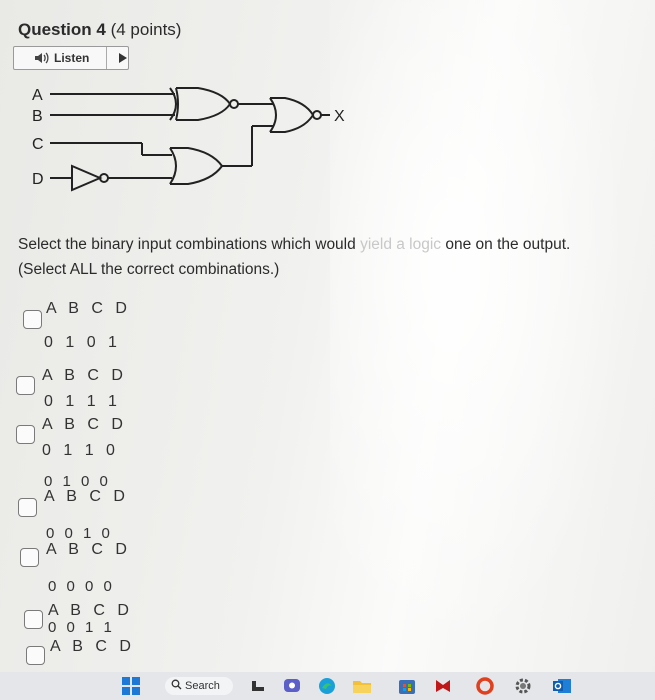  I want to click on prompt-instruction: (Select ALL the correct combinations.), so click(149, 269).